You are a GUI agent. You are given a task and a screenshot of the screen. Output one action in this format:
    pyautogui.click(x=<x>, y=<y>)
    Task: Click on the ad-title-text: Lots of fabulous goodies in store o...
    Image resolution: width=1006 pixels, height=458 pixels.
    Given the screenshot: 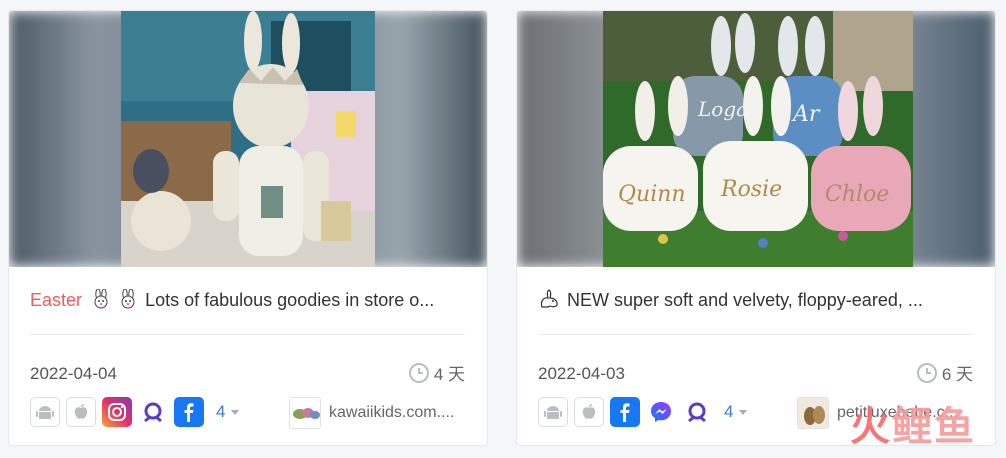 What is the action you would take?
    pyautogui.click(x=290, y=300)
    